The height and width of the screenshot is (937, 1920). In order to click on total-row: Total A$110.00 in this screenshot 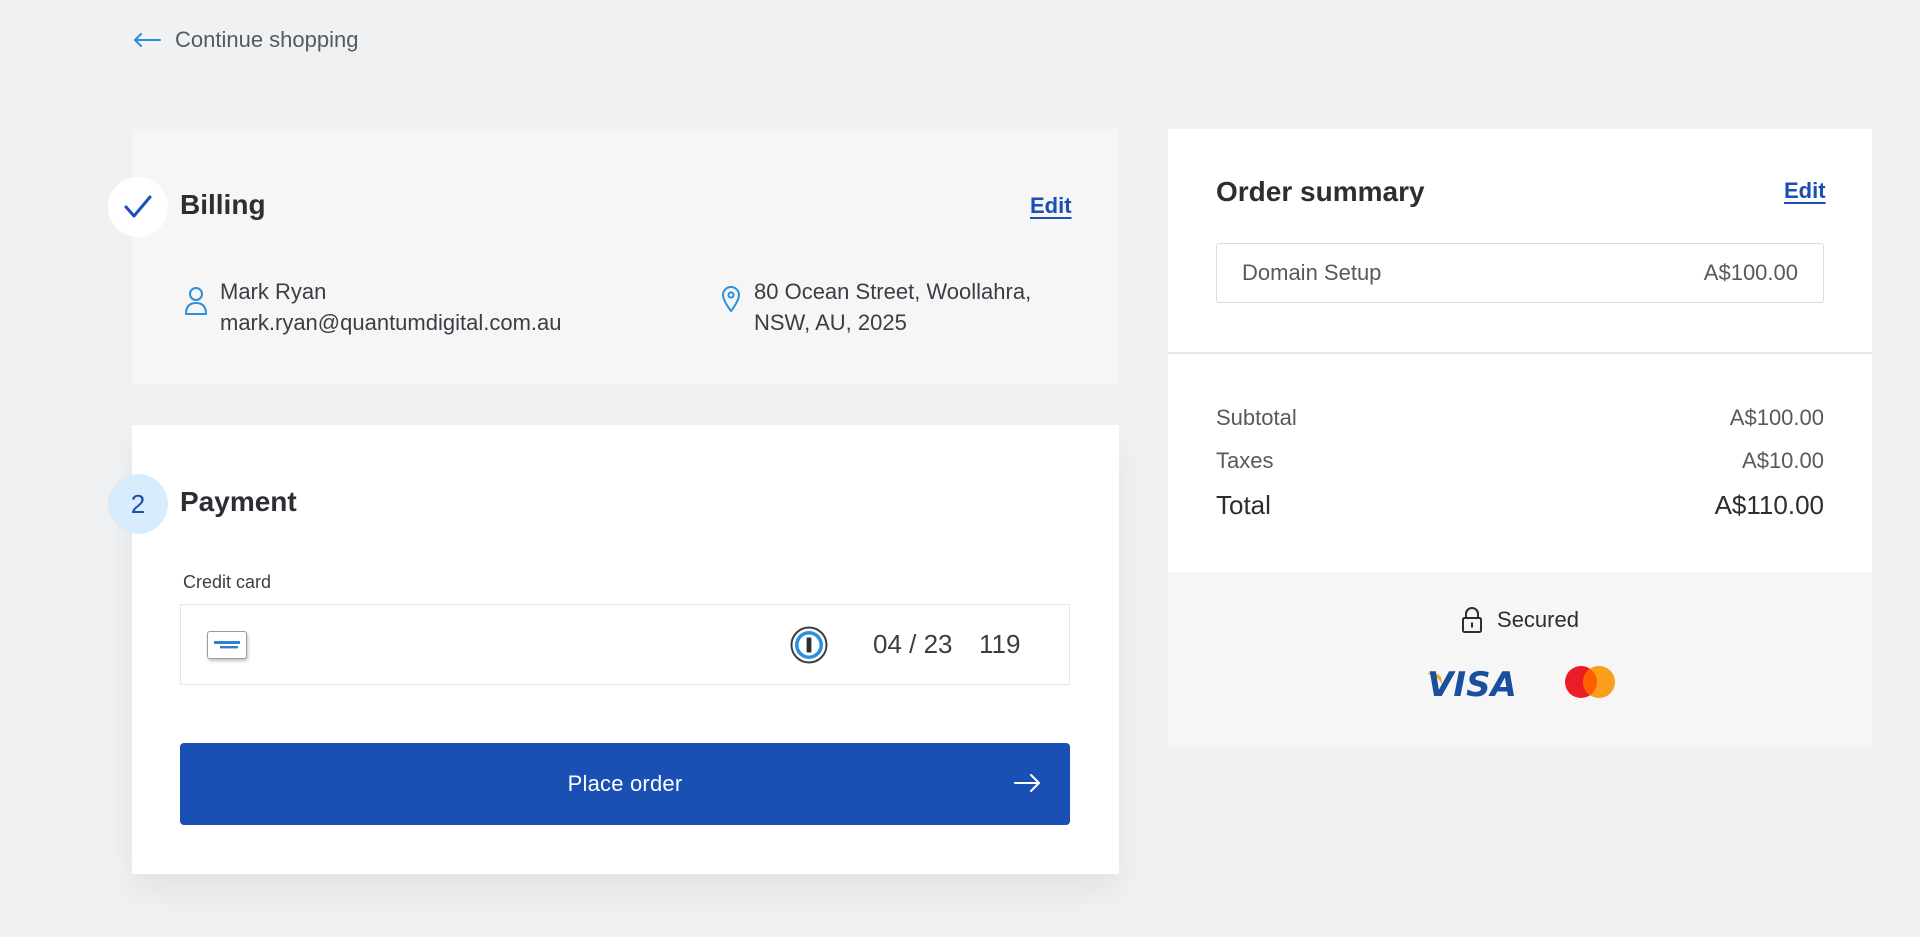, I will do `click(1520, 505)`.